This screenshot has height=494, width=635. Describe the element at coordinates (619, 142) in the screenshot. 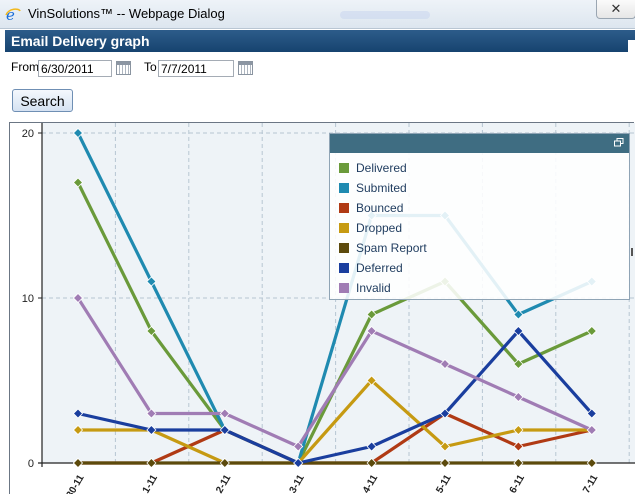

I see `restore-icon` at that location.